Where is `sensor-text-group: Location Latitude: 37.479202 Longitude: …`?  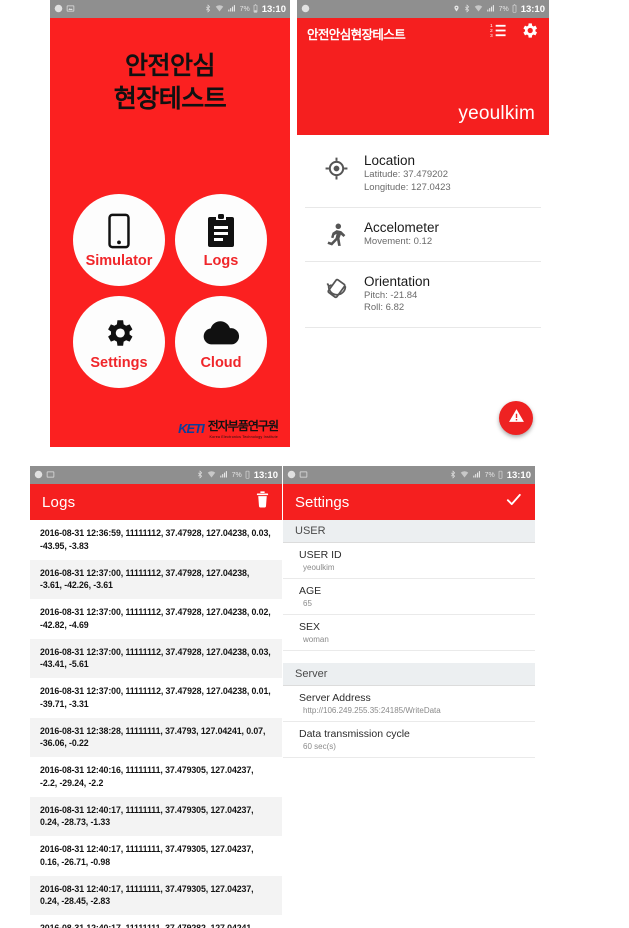 sensor-text-group: Location Latitude: 37.479202 Longitude: … is located at coordinates (407, 174).